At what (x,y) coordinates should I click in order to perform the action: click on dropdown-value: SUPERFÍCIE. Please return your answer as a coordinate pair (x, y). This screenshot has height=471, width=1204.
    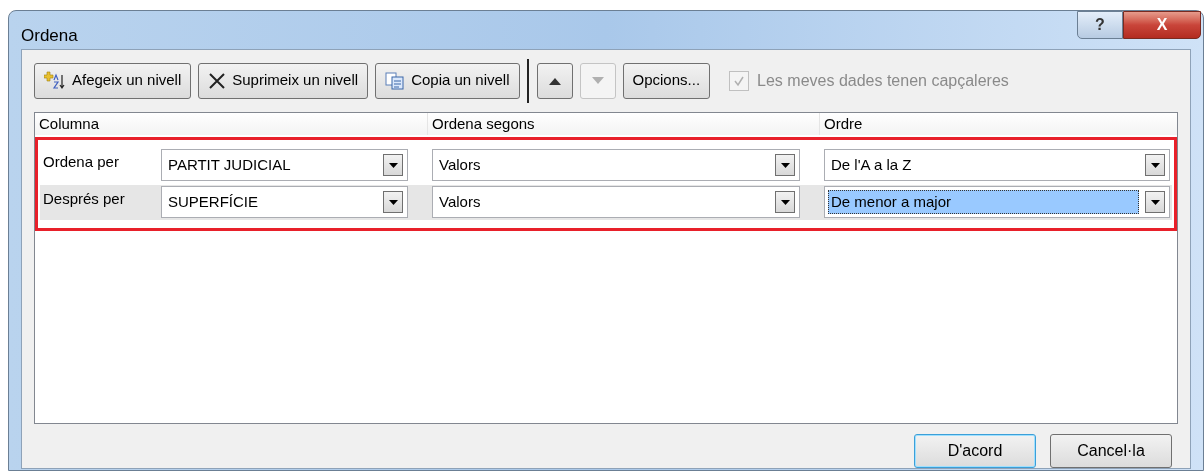
    Looking at the image, I should click on (213, 202).